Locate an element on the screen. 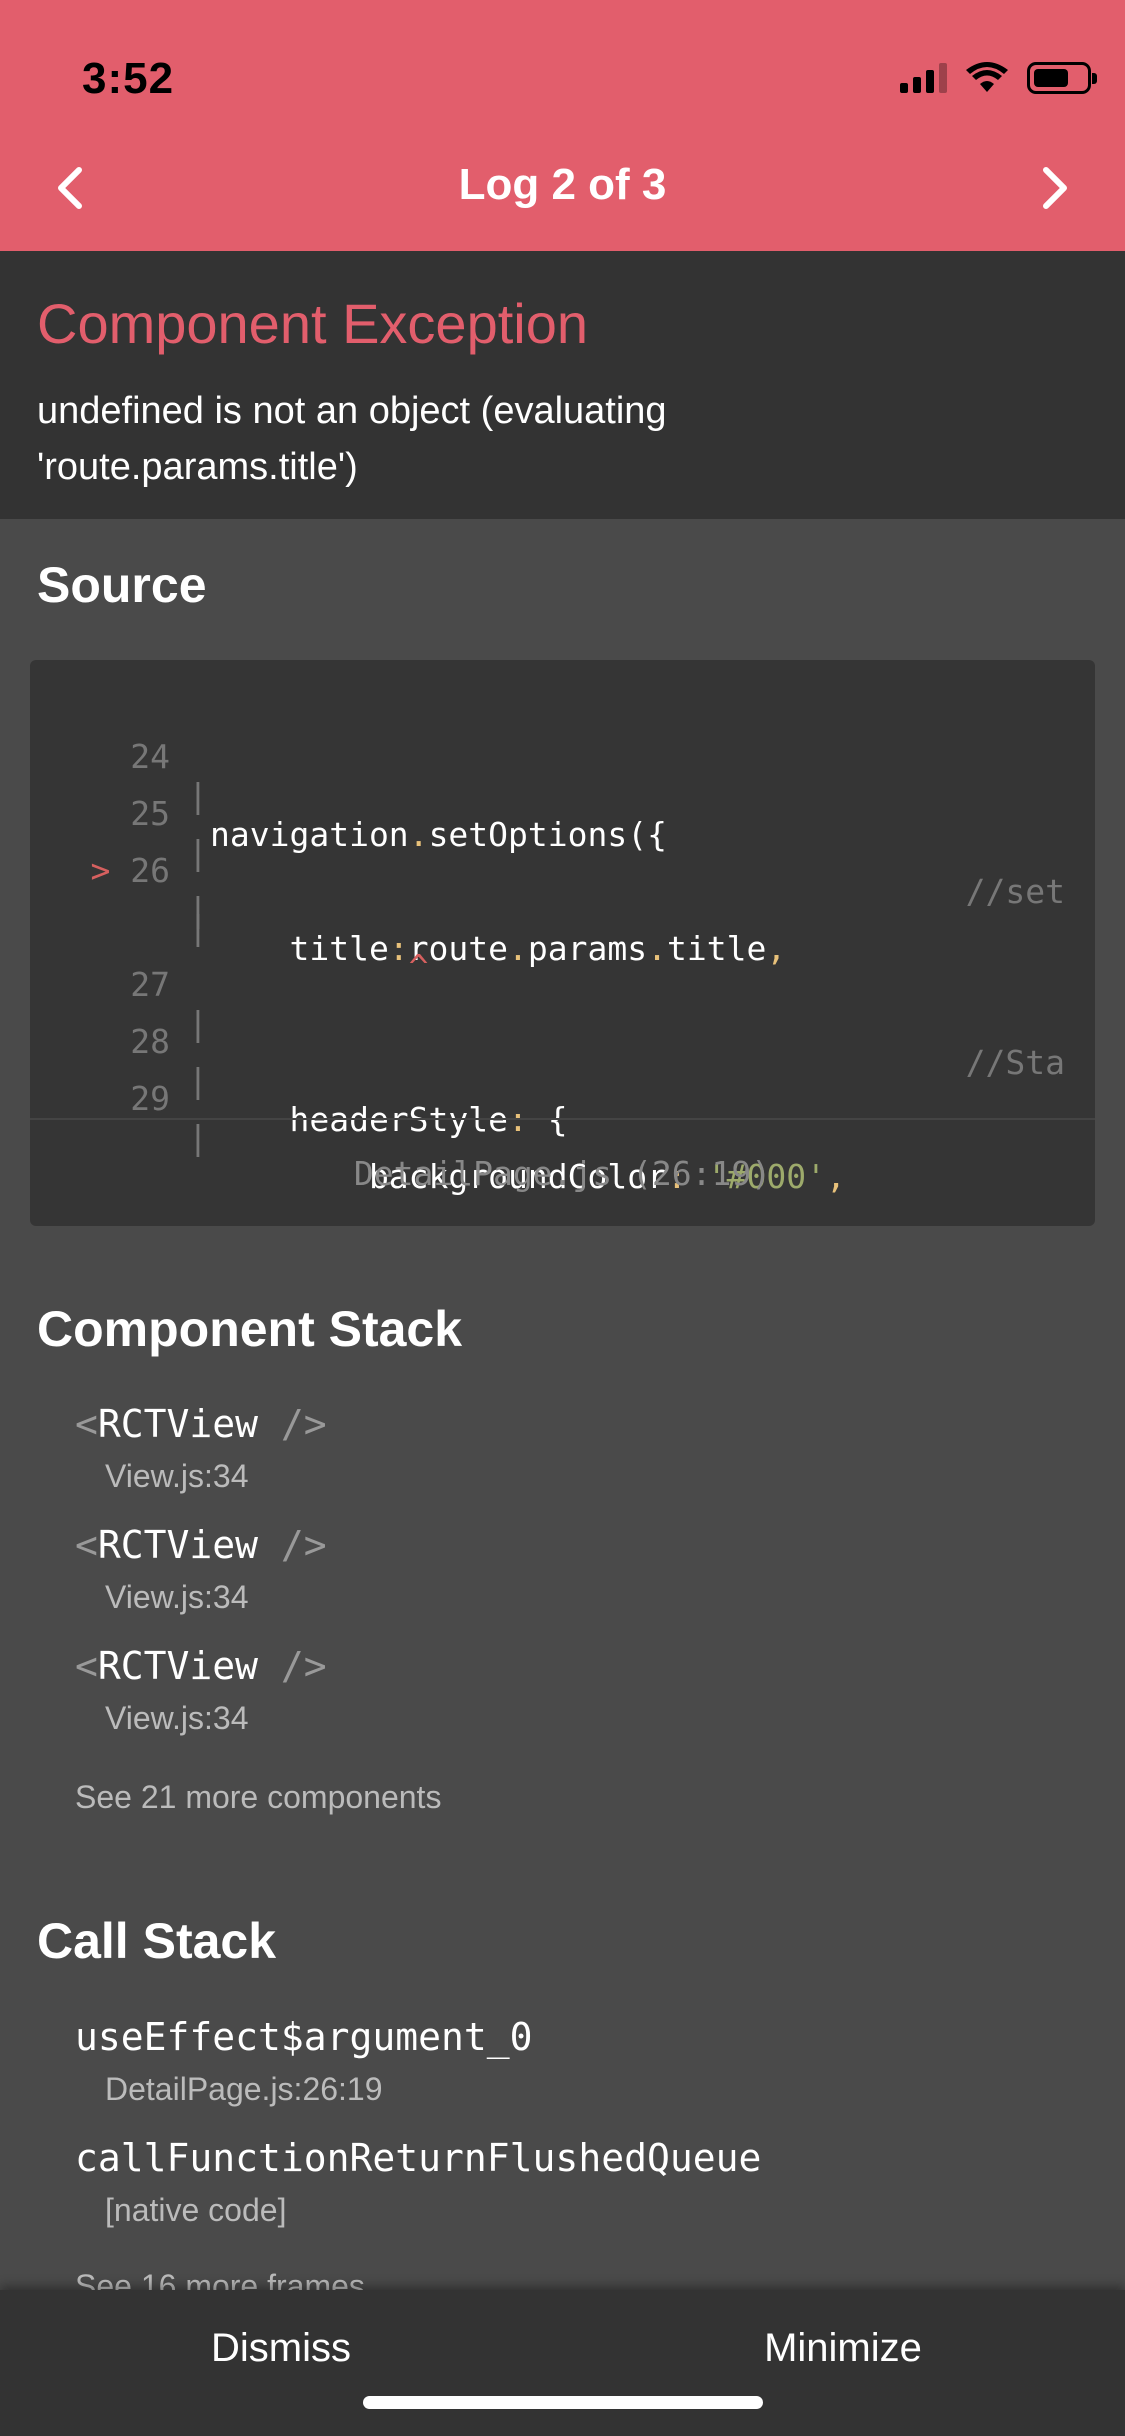 This screenshot has width=1125, height=2436. chevron-right-icon is located at coordinates (1055, 188).